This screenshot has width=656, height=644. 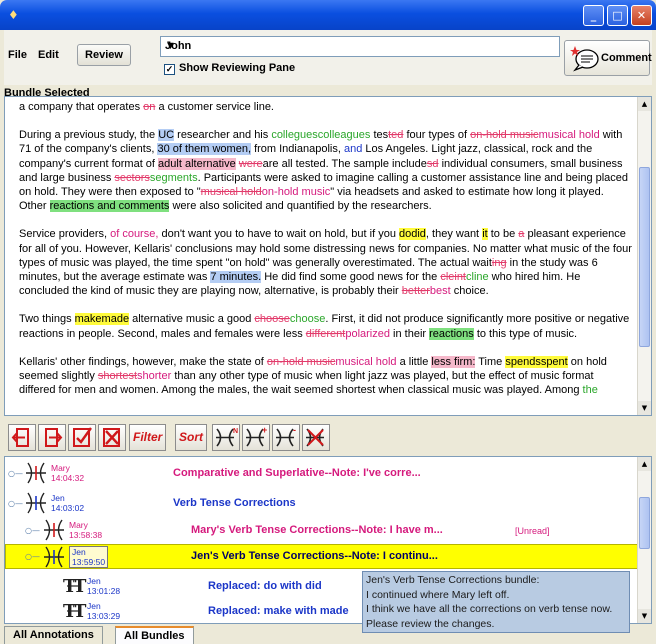 What do you see at coordinates (438, 594) in the screenshot?
I see `tooltip-line: I continued where Mary left off.` at bounding box center [438, 594].